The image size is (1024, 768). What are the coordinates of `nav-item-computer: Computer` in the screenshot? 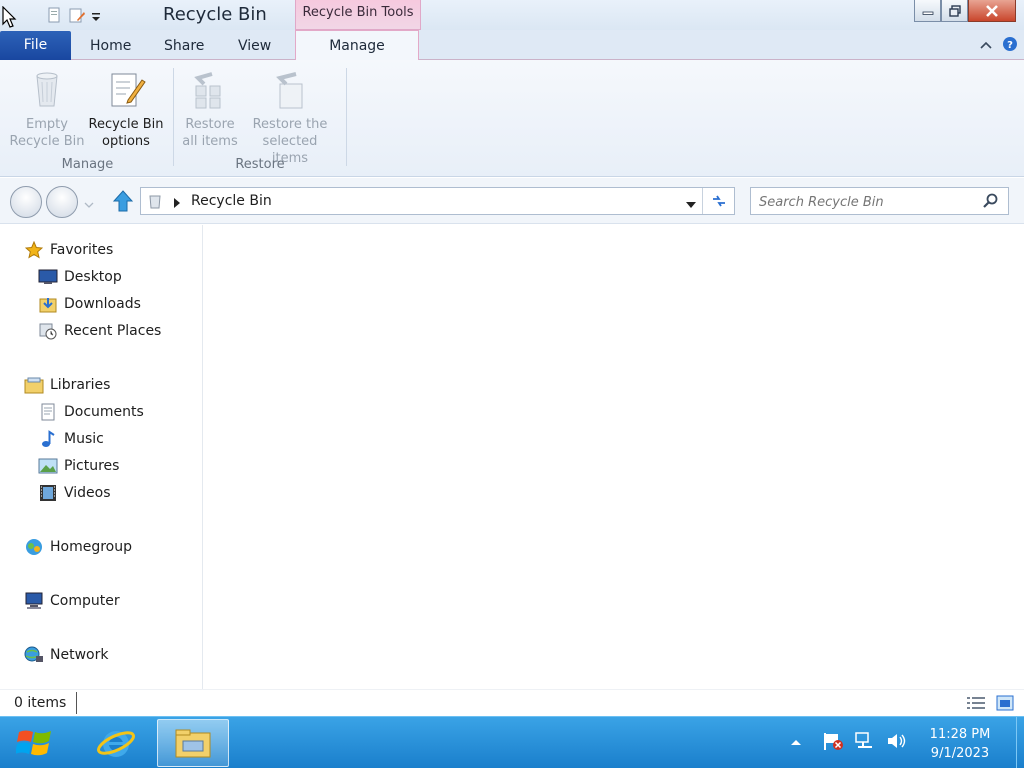 It's located at (72, 601).